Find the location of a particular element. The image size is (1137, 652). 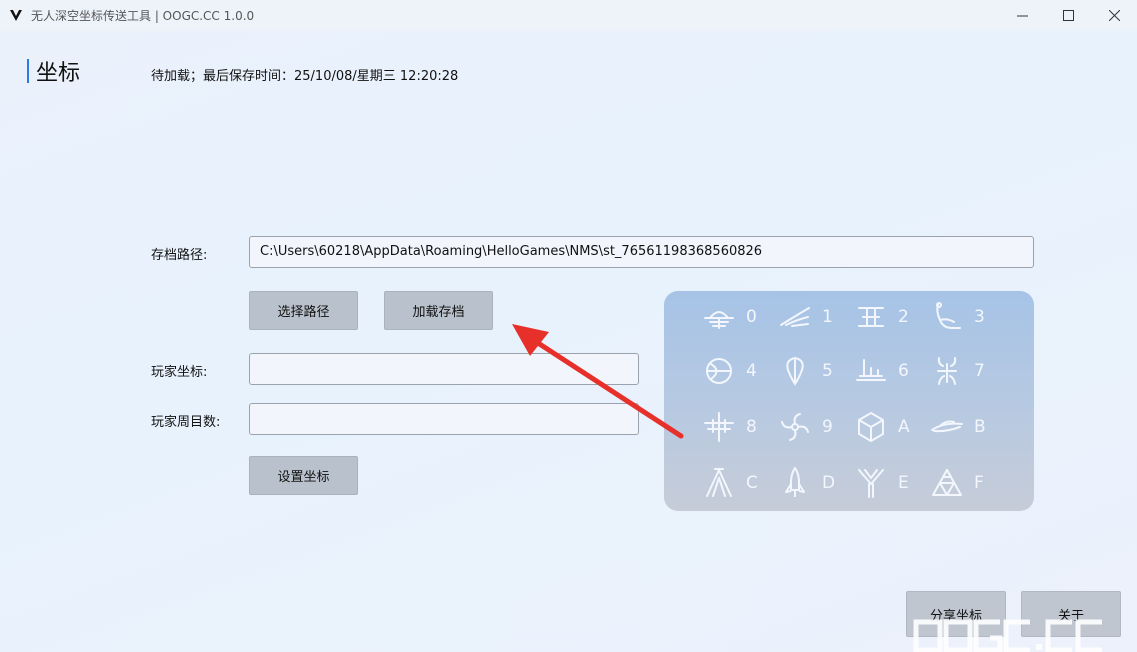

app-logo-icon is located at coordinates (16, 15).